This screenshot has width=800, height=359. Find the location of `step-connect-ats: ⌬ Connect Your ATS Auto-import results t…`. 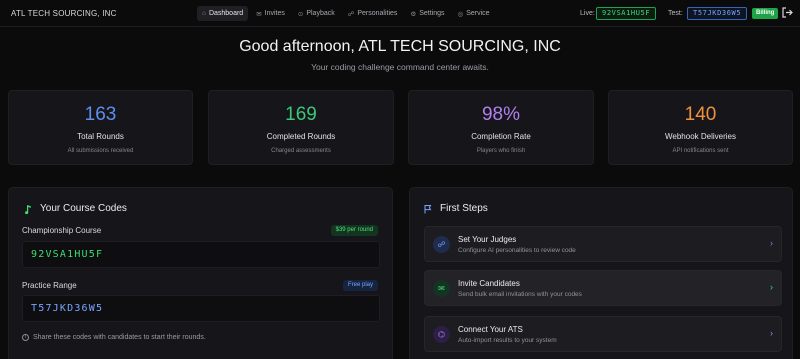

step-connect-ats: ⌬ Connect Your ATS Auto-import results t… is located at coordinates (603, 334).